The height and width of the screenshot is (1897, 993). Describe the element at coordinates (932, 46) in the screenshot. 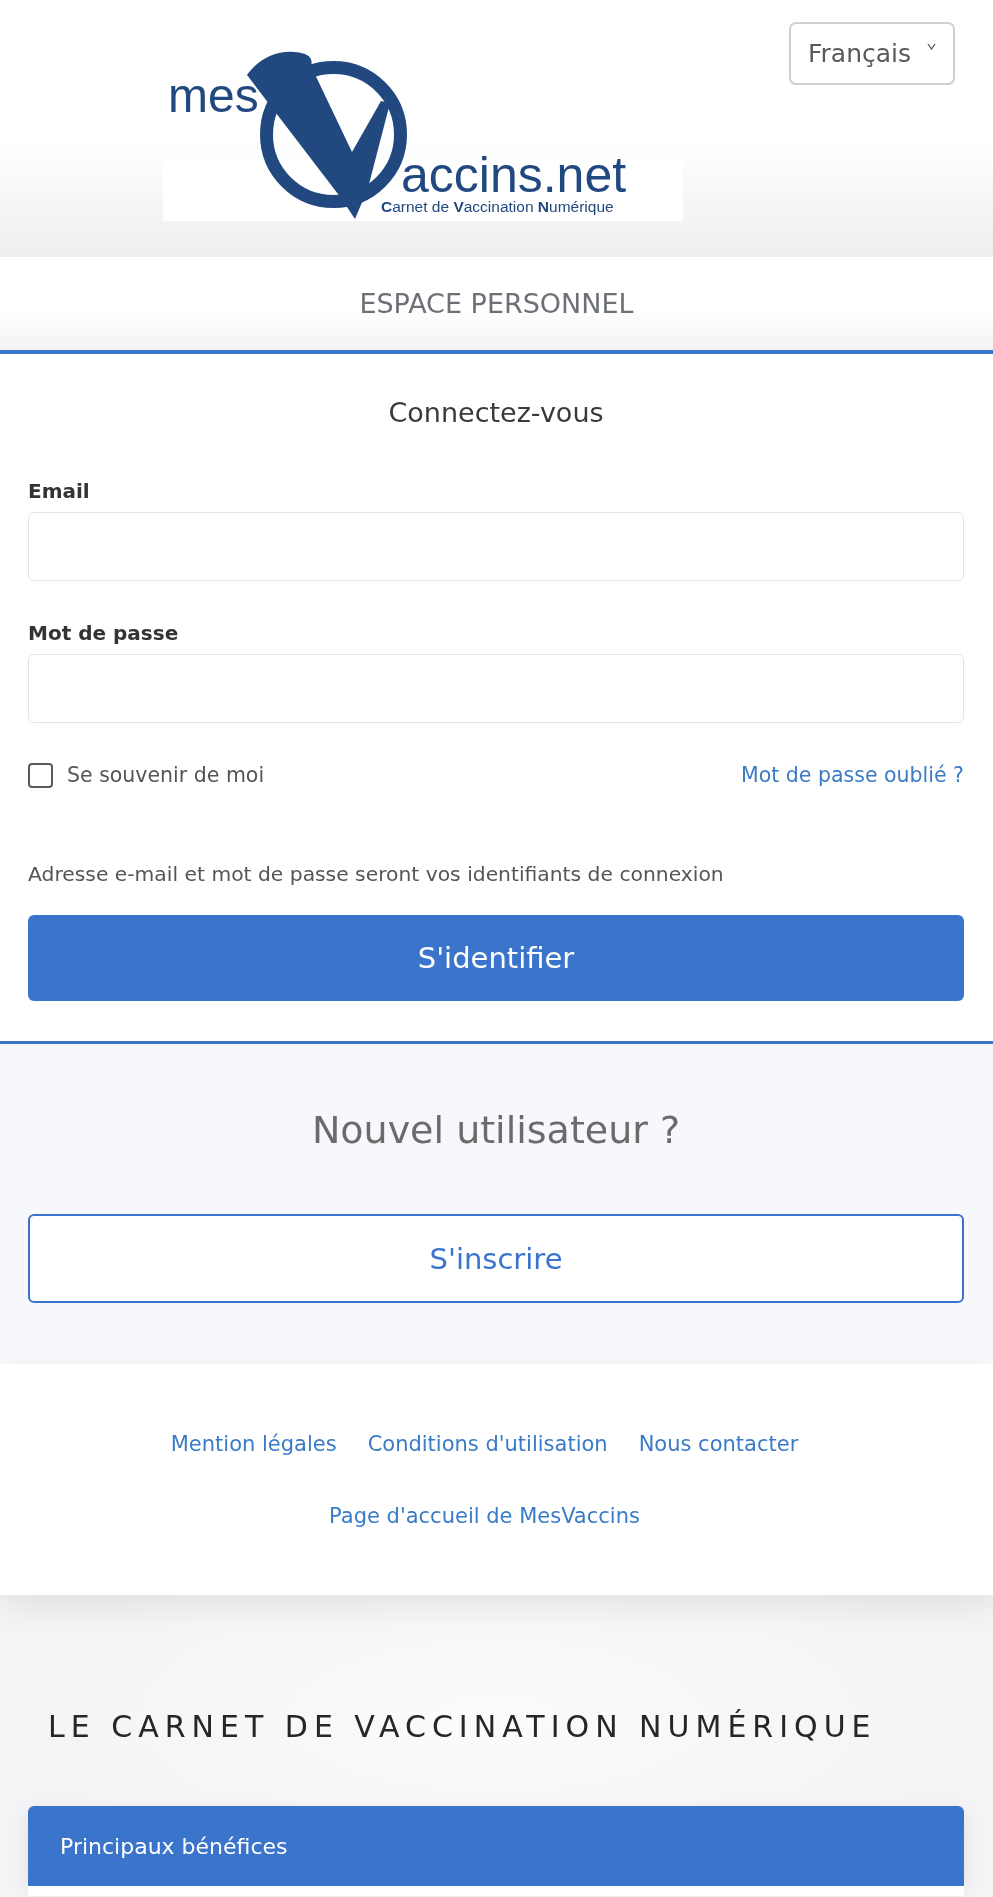

I see `caret-icon` at that location.